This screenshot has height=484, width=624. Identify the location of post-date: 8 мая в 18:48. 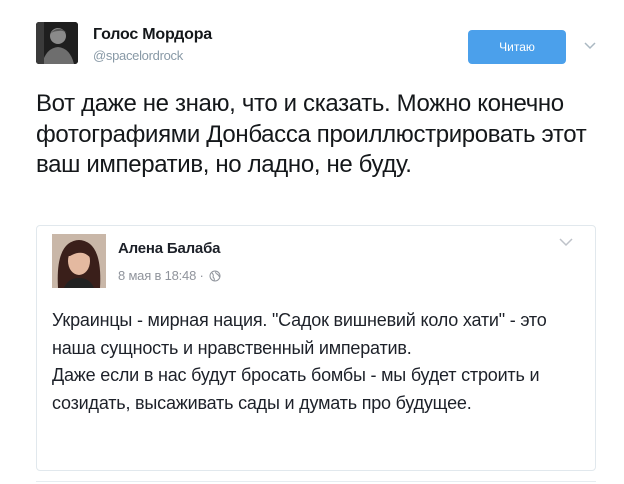
(157, 275).